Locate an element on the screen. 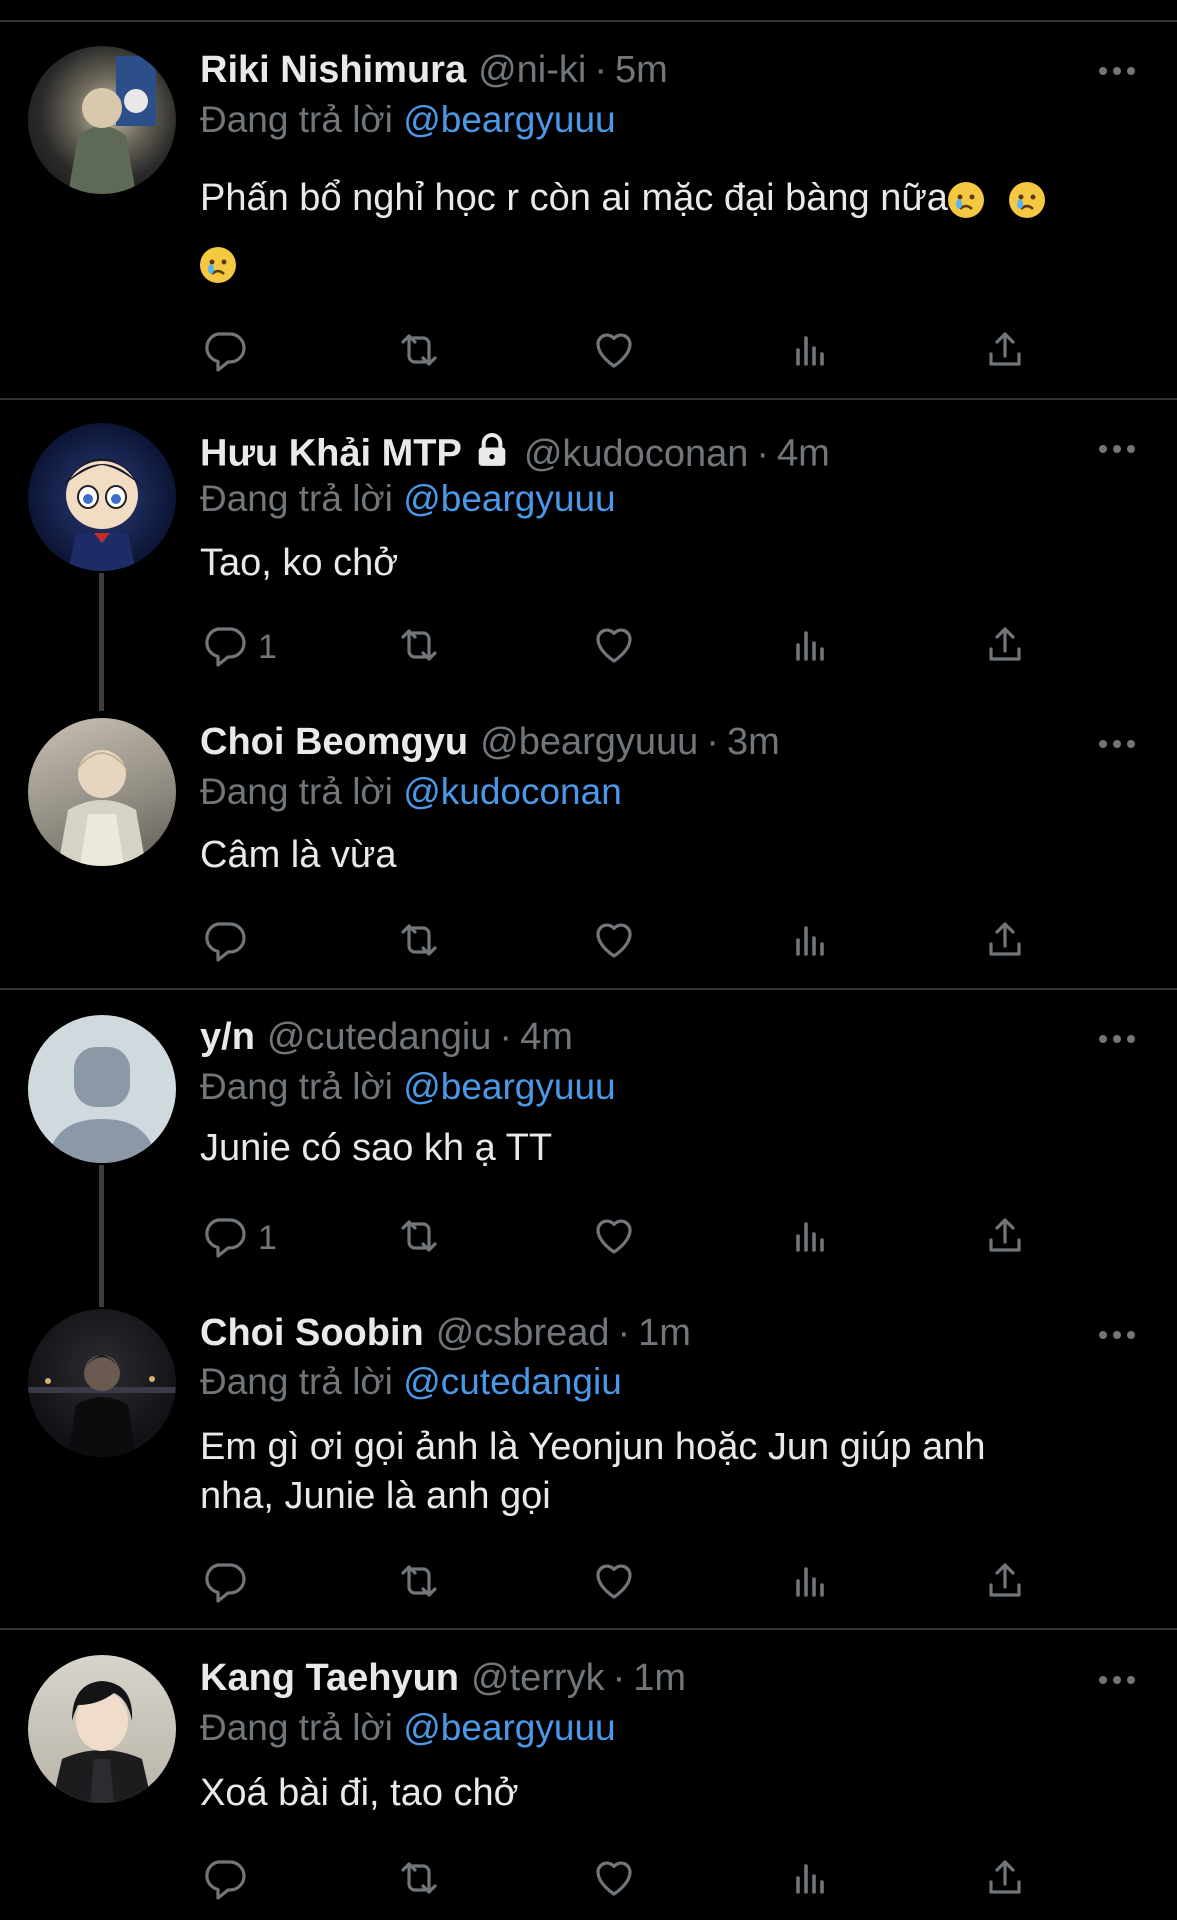 The image size is (1177, 1920). tweet-header: Kang Taehyun @terryk · 1m is located at coordinates (443, 1678).